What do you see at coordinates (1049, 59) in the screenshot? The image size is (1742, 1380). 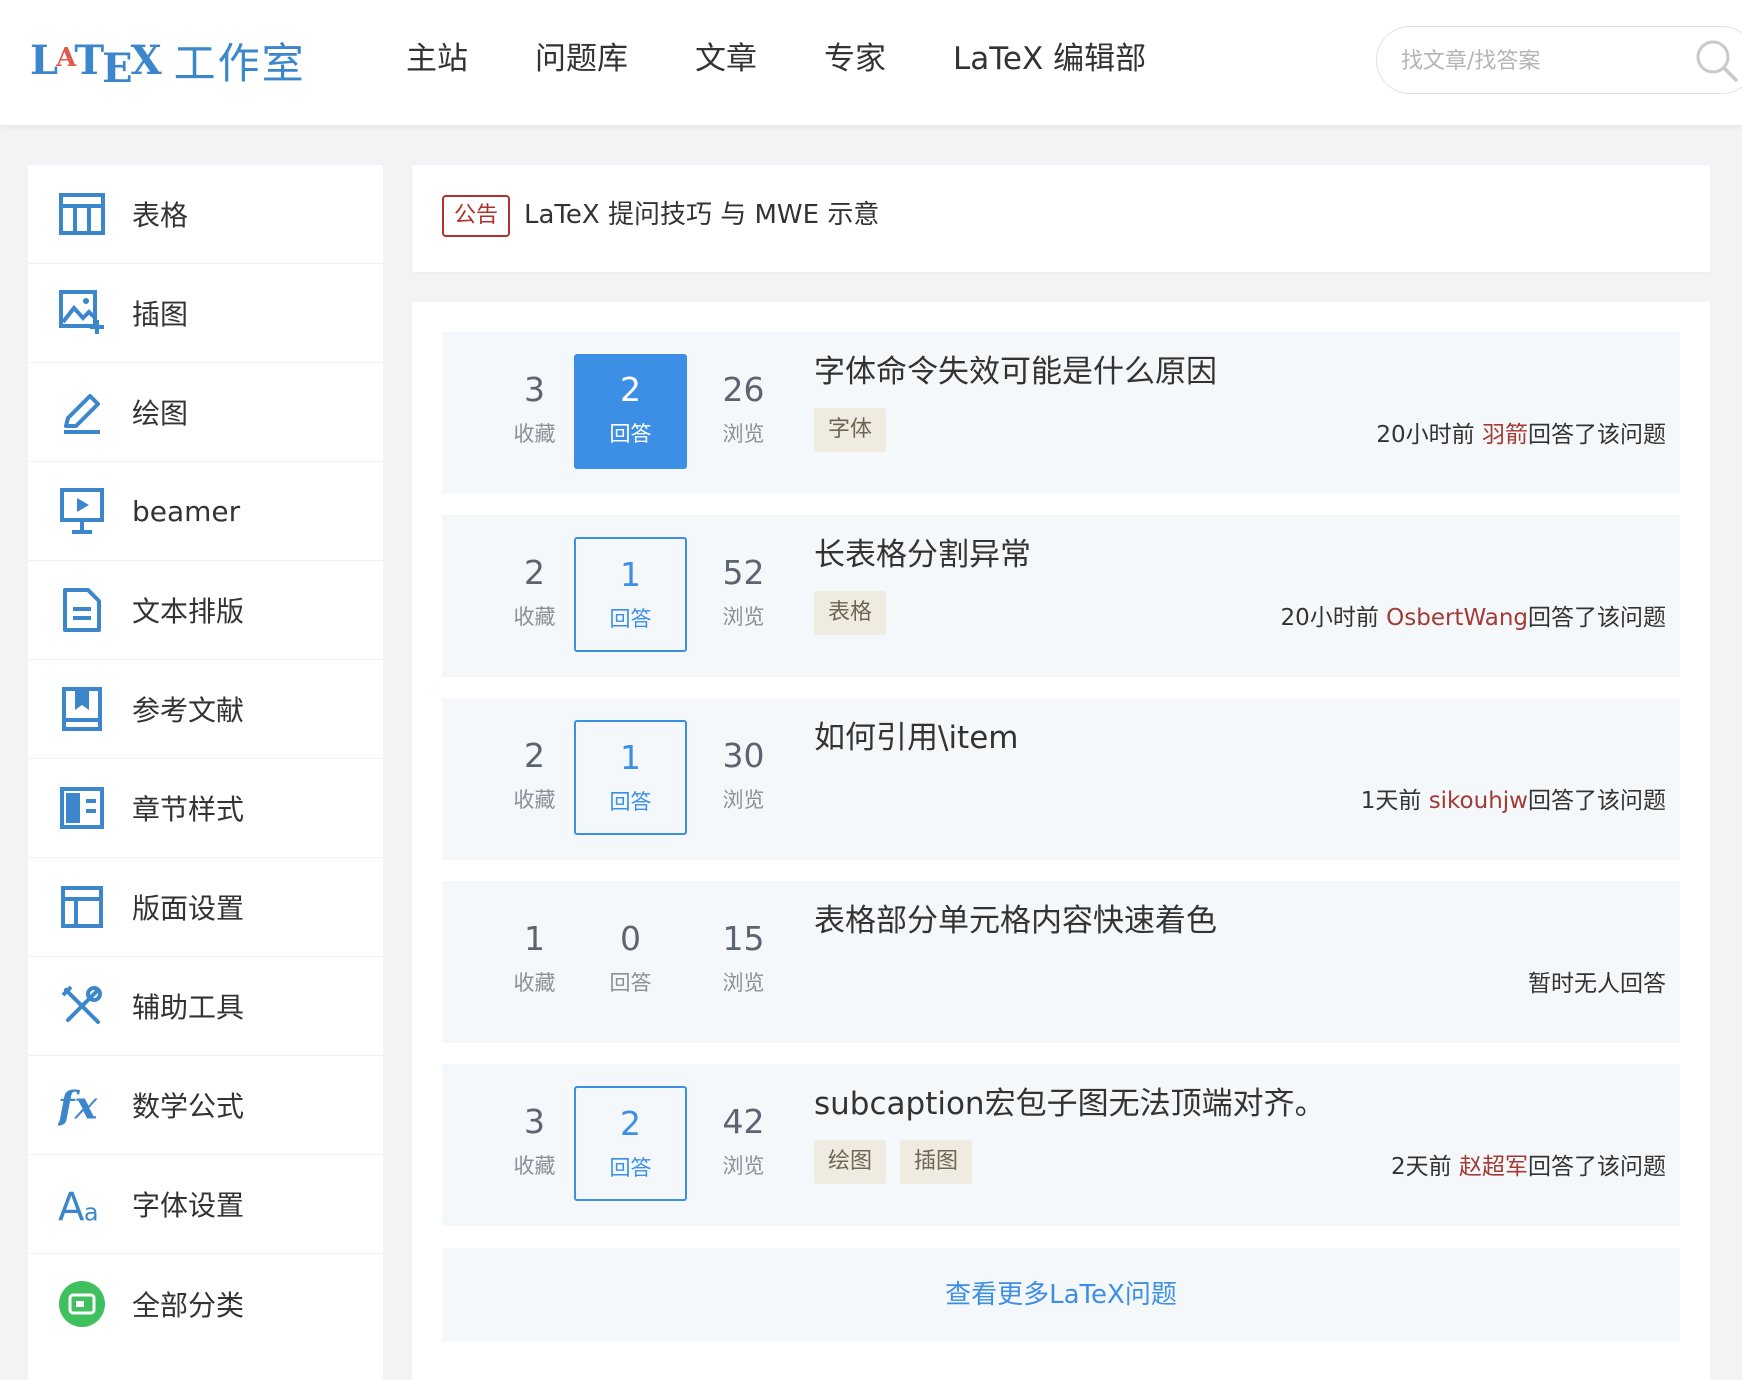 I see `nav-item-editorial: LaTeX 编辑部` at bounding box center [1049, 59].